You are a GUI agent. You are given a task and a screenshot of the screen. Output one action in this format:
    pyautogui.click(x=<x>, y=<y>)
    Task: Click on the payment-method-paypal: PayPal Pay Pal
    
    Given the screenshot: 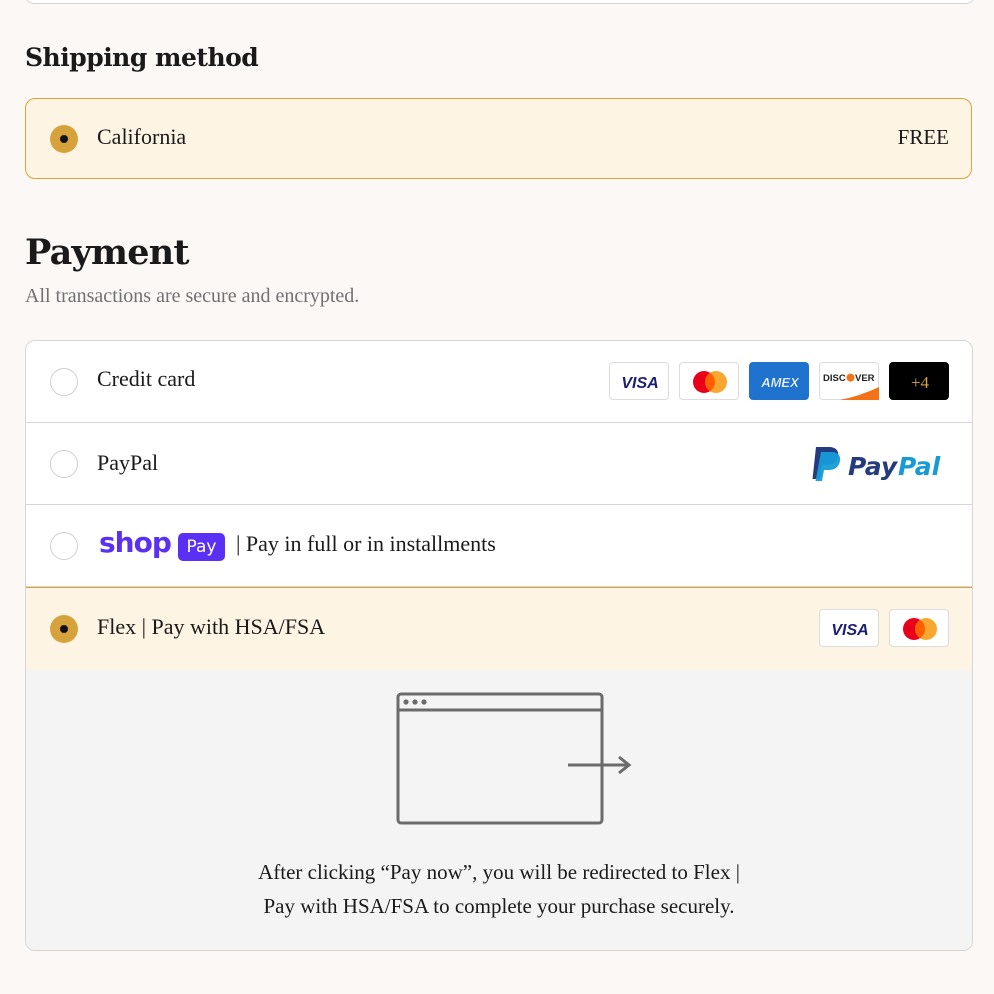 What is the action you would take?
    pyautogui.click(x=499, y=464)
    